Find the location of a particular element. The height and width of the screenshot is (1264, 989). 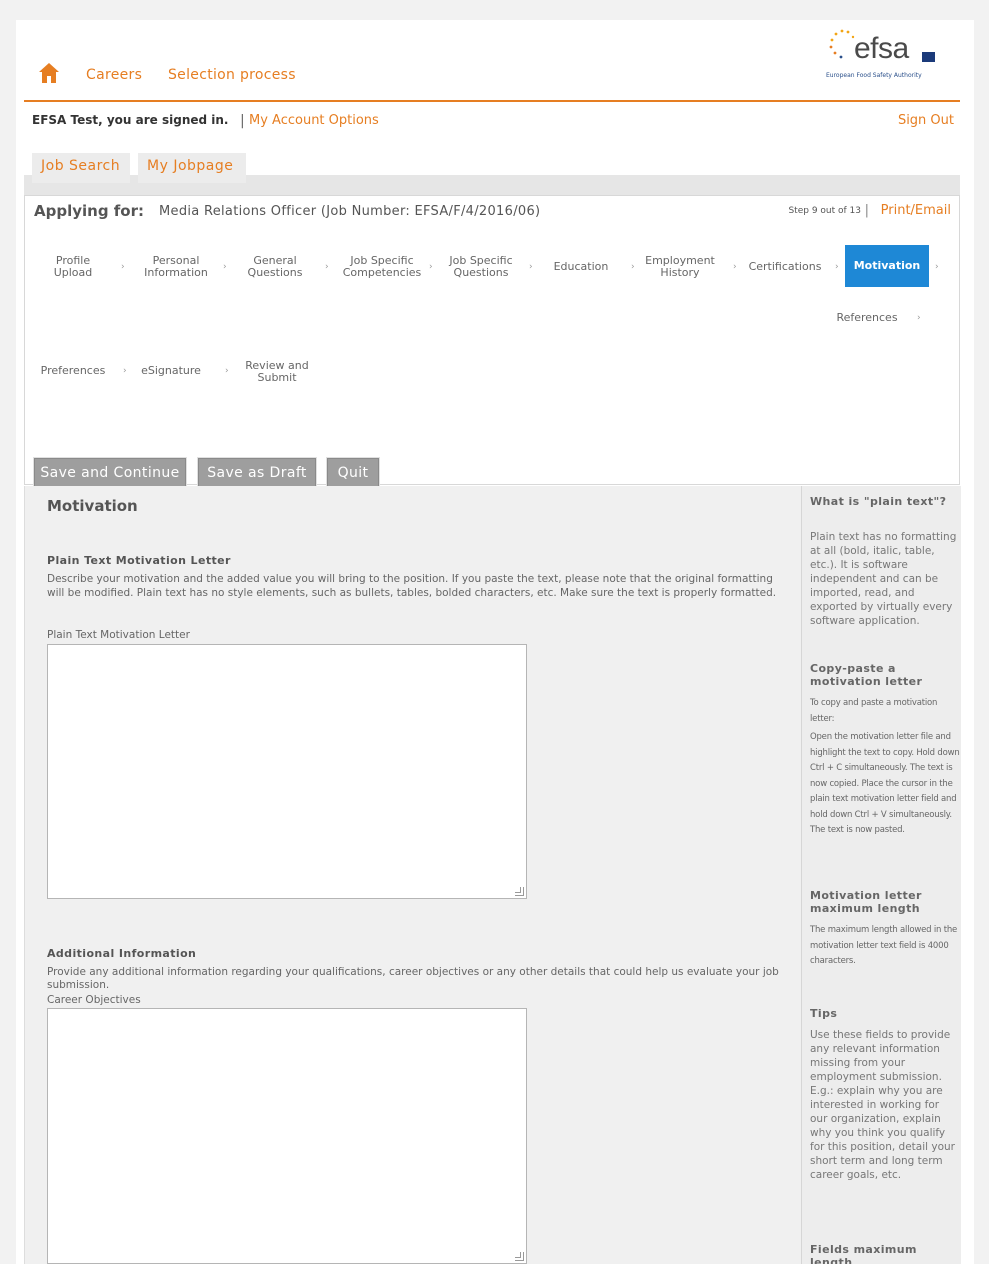

save-as-draft-button: Save as Draft is located at coordinates (257, 473).